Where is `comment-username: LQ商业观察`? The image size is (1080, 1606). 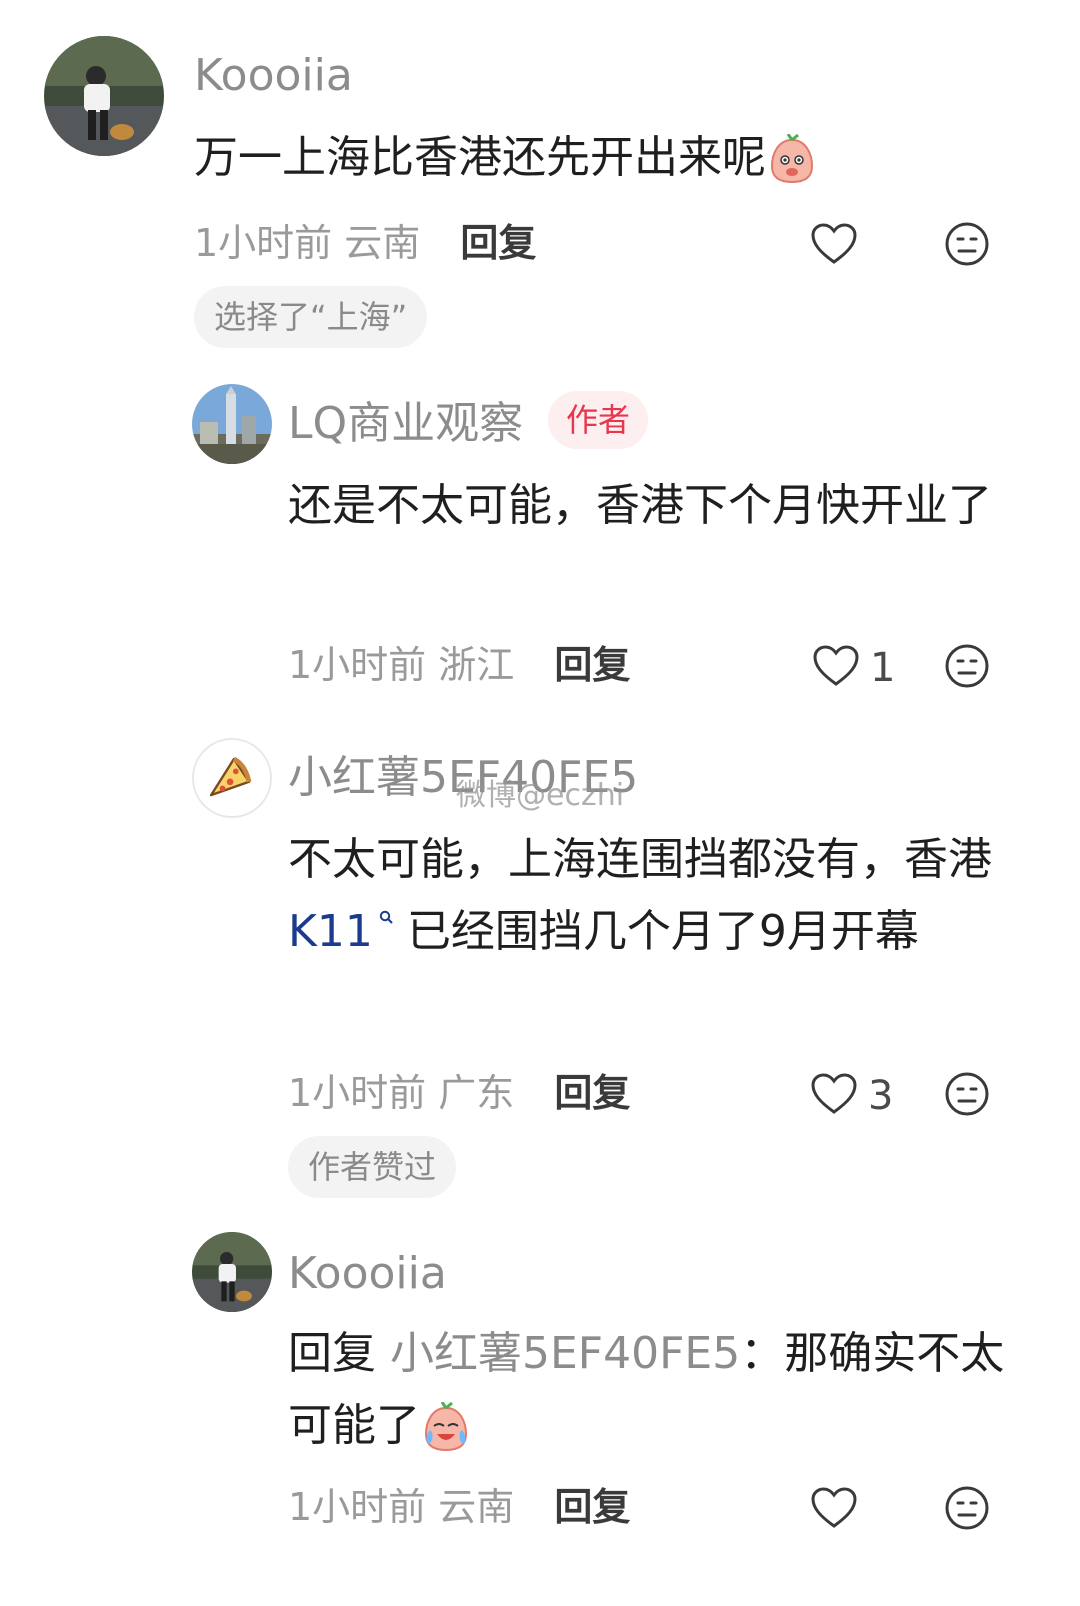
comment-username: LQ商业观察 is located at coordinates (405, 424).